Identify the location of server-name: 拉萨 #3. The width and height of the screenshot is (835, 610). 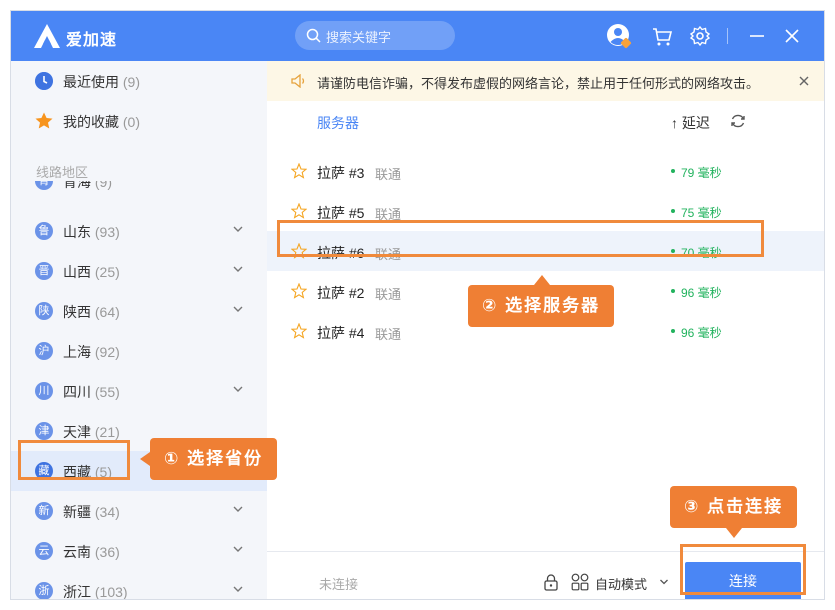
(341, 173).